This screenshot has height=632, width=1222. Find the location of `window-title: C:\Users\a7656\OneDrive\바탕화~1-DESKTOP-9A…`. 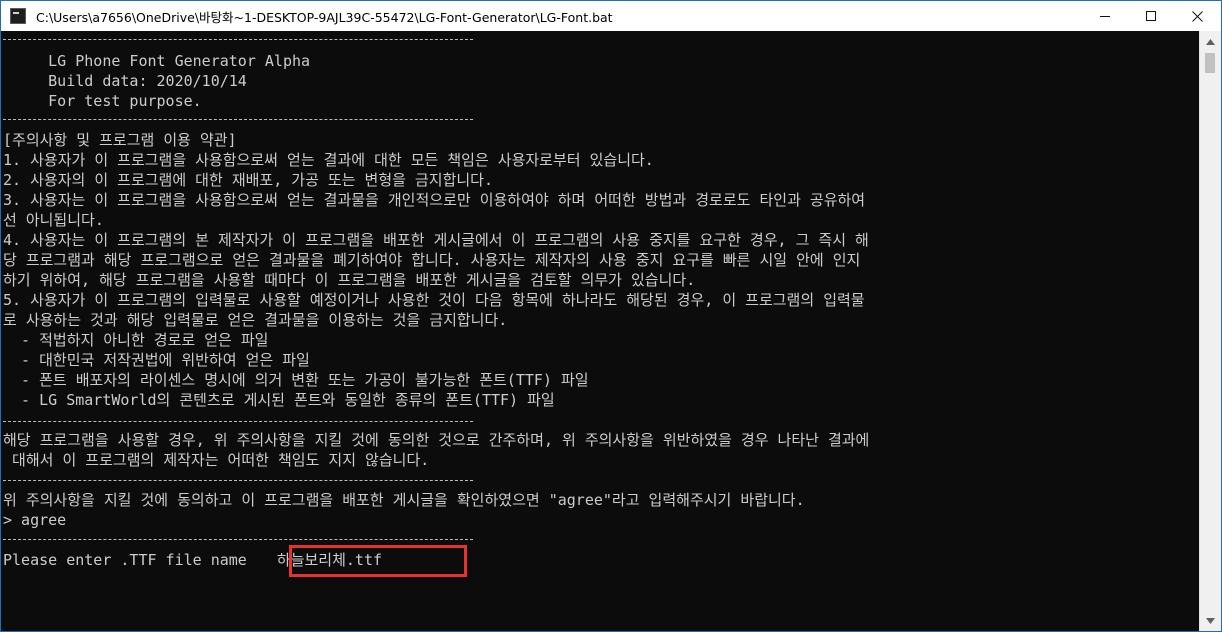

window-title: C:\Users\a7656\OneDrive\바탕화~1-DESKTOP-9A… is located at coordinates (324, 17).